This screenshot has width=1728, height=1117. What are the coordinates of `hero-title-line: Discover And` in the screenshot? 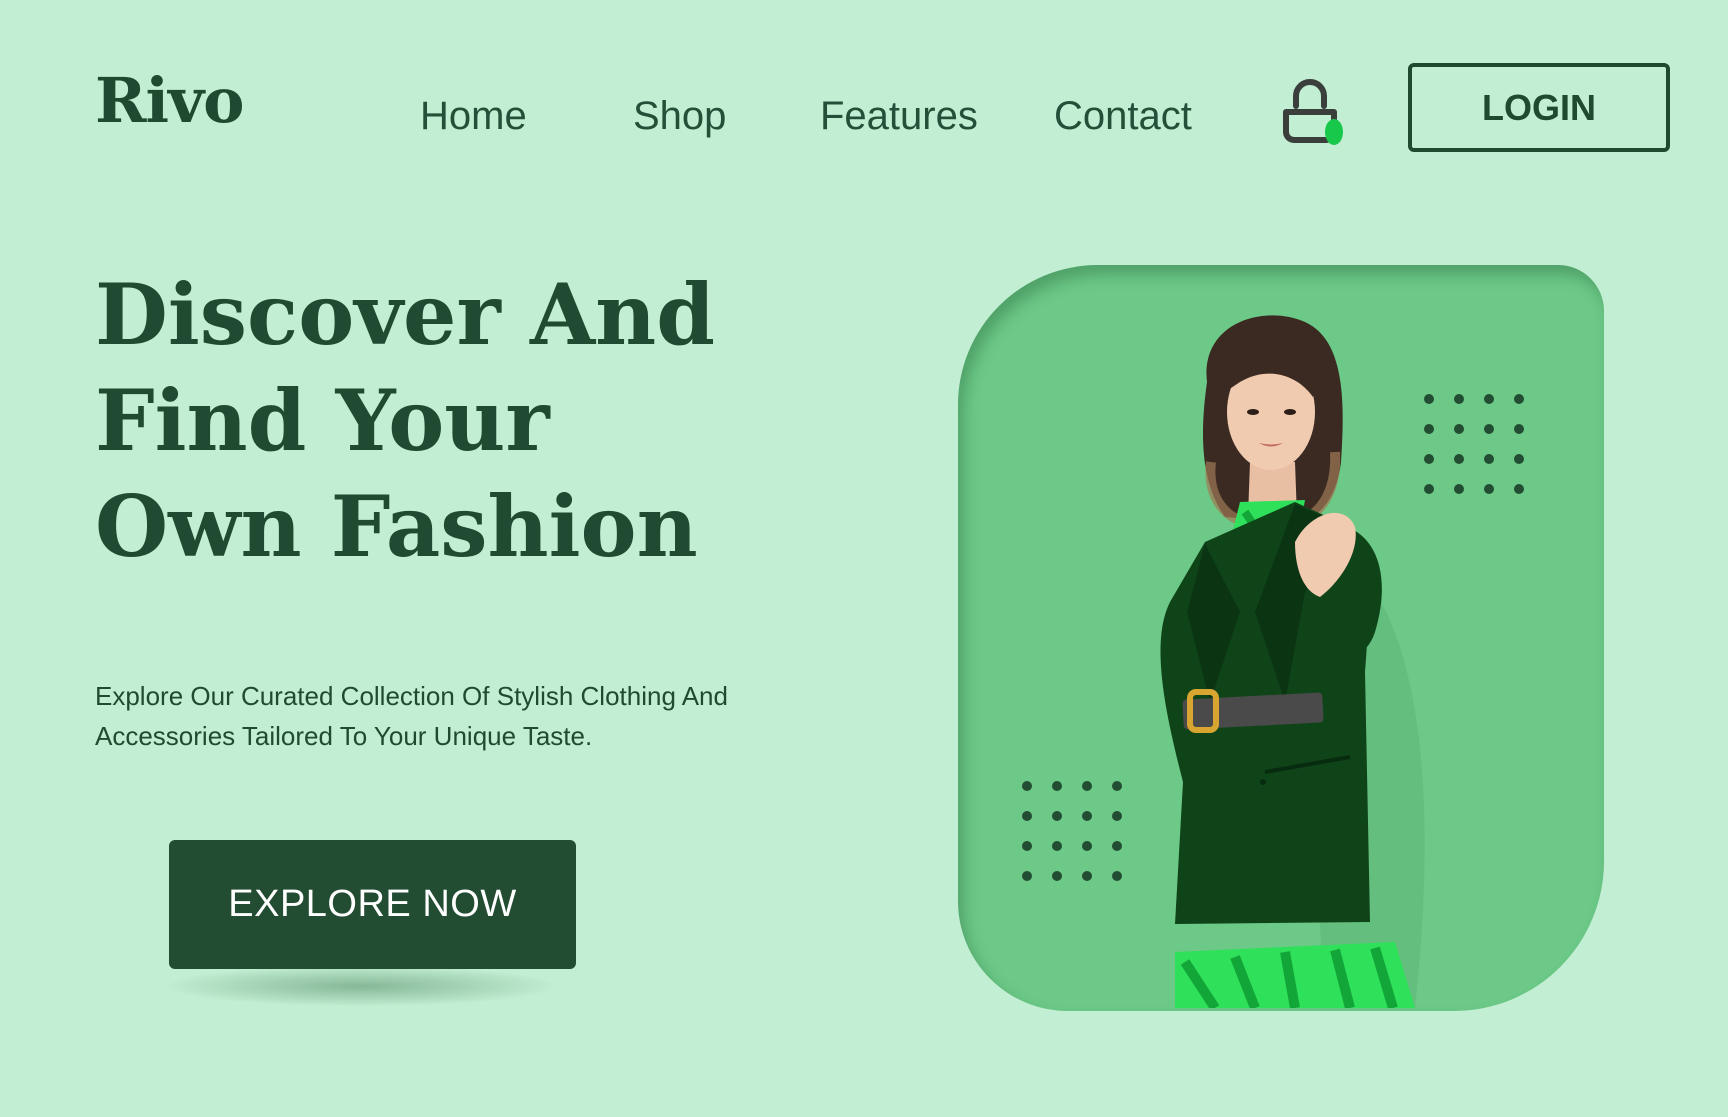 It's located at (405, 314).